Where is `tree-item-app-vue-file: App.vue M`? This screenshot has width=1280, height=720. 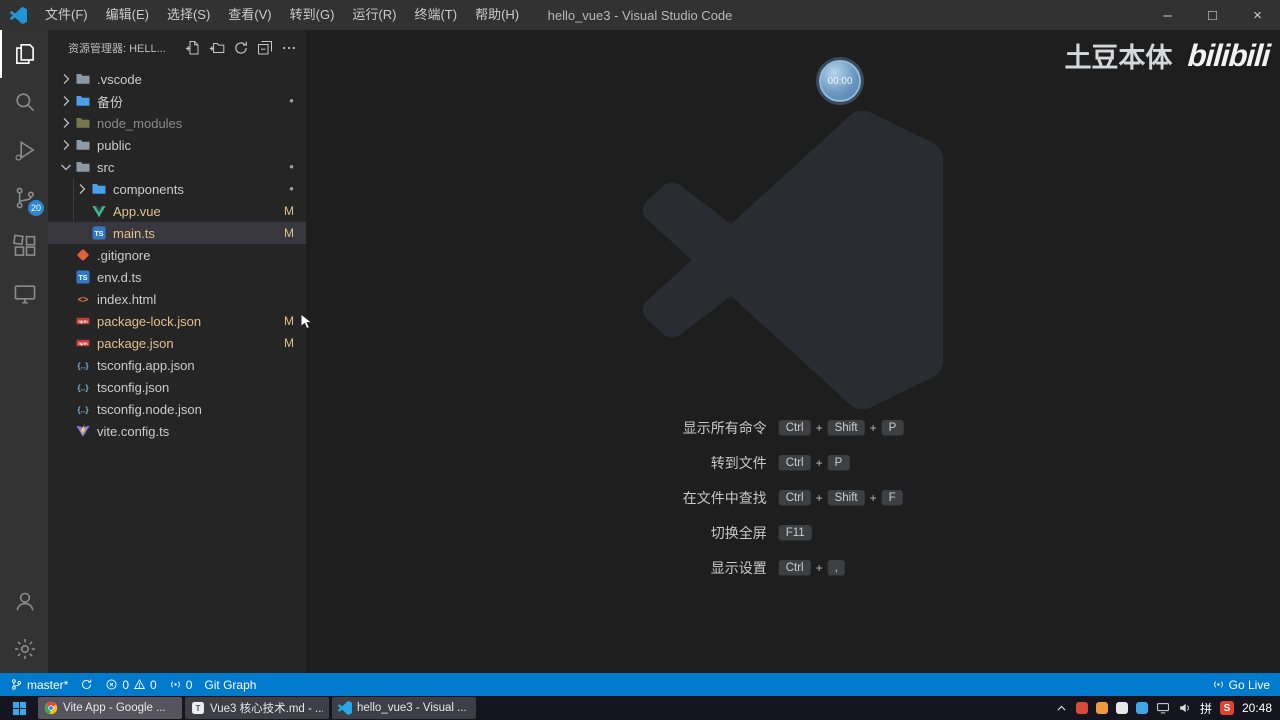
tree-item-app-vue-file: App.vue M is located at coordinates (177, 211).